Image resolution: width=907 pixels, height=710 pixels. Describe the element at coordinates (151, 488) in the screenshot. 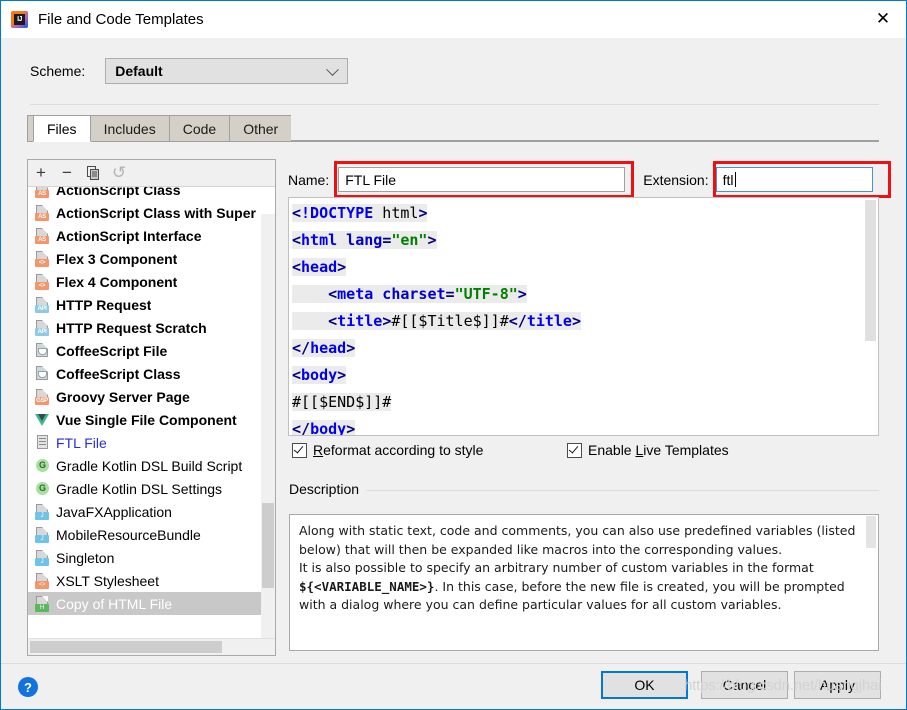

I see `list-item: G Gradle Kotlin DSL Settings` at that location.